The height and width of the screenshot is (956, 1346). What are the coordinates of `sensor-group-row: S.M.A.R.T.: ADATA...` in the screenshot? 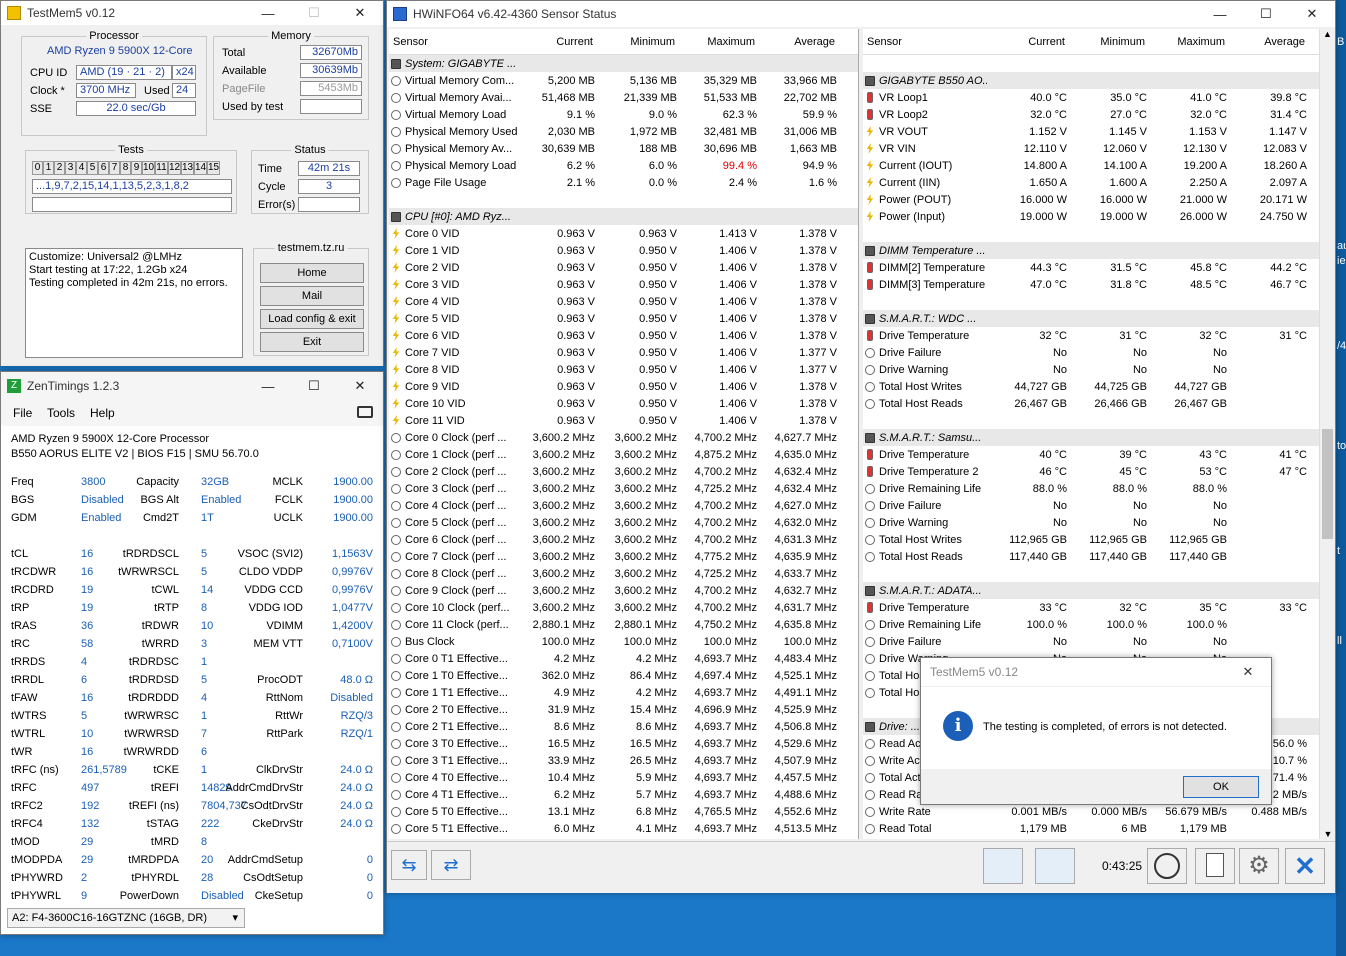 It's located at (1091, 590).